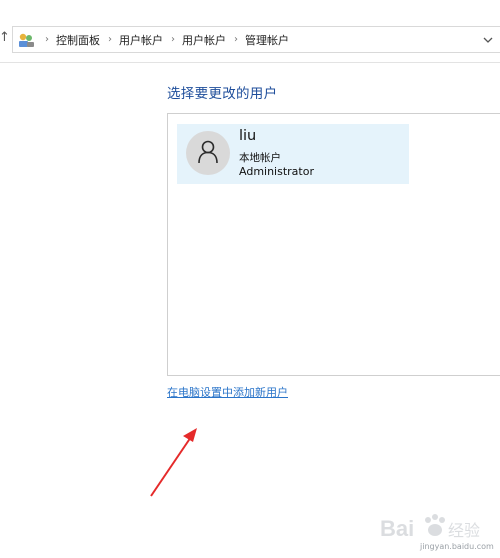 Image resolution: width=500 pixels, height=558 pixels. What do you see at coordinates (464, 530) in the screenshot?
I see `svg-text: 经验` at bounding box center [464, 530].